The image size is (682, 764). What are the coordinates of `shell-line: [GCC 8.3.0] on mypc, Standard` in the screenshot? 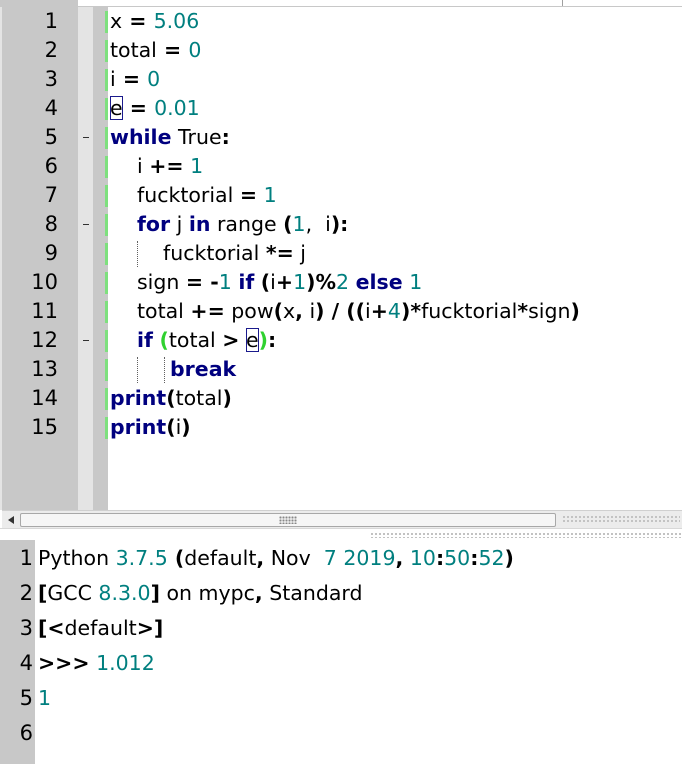 It's located at (200, 593).